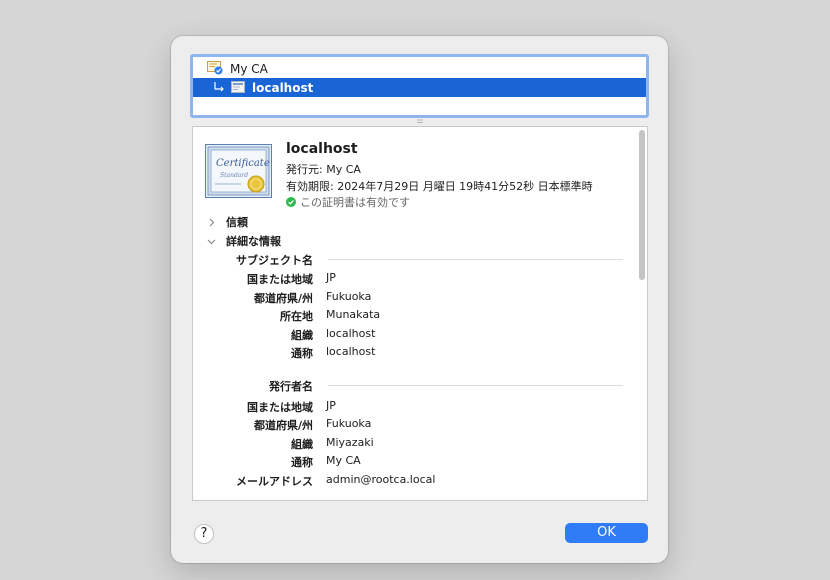 This screenshot has height=580, width=830. Describe the element at coordinates (274, 481) in the screenshot. I see `field-label: メールアドレス` at that location.